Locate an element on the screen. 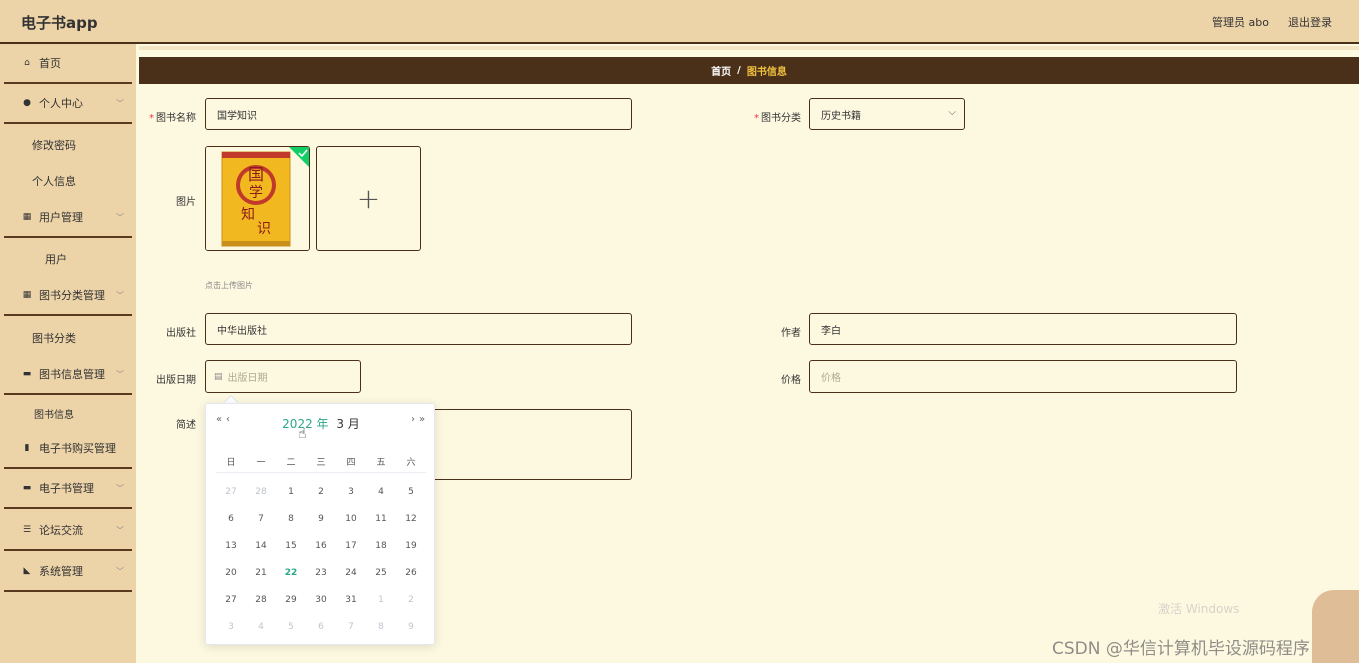  datepicker-week-row: 27 28 1 2 3 4 5 is located at coordinates (321, 491).